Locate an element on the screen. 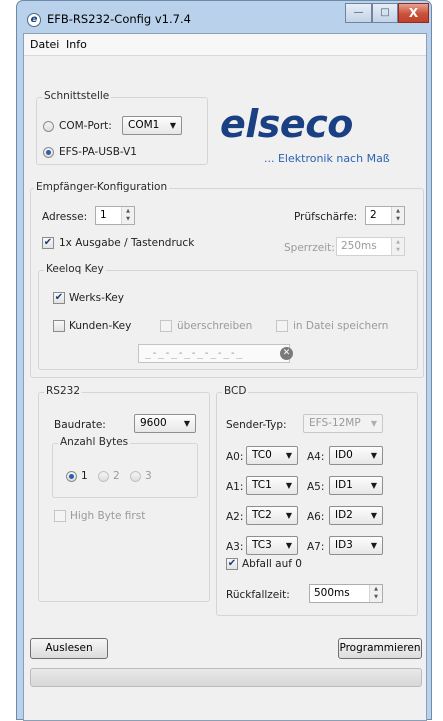 This screenshot has width=443, height=721. a0-label: A0: is located at coordinates (235, 457).